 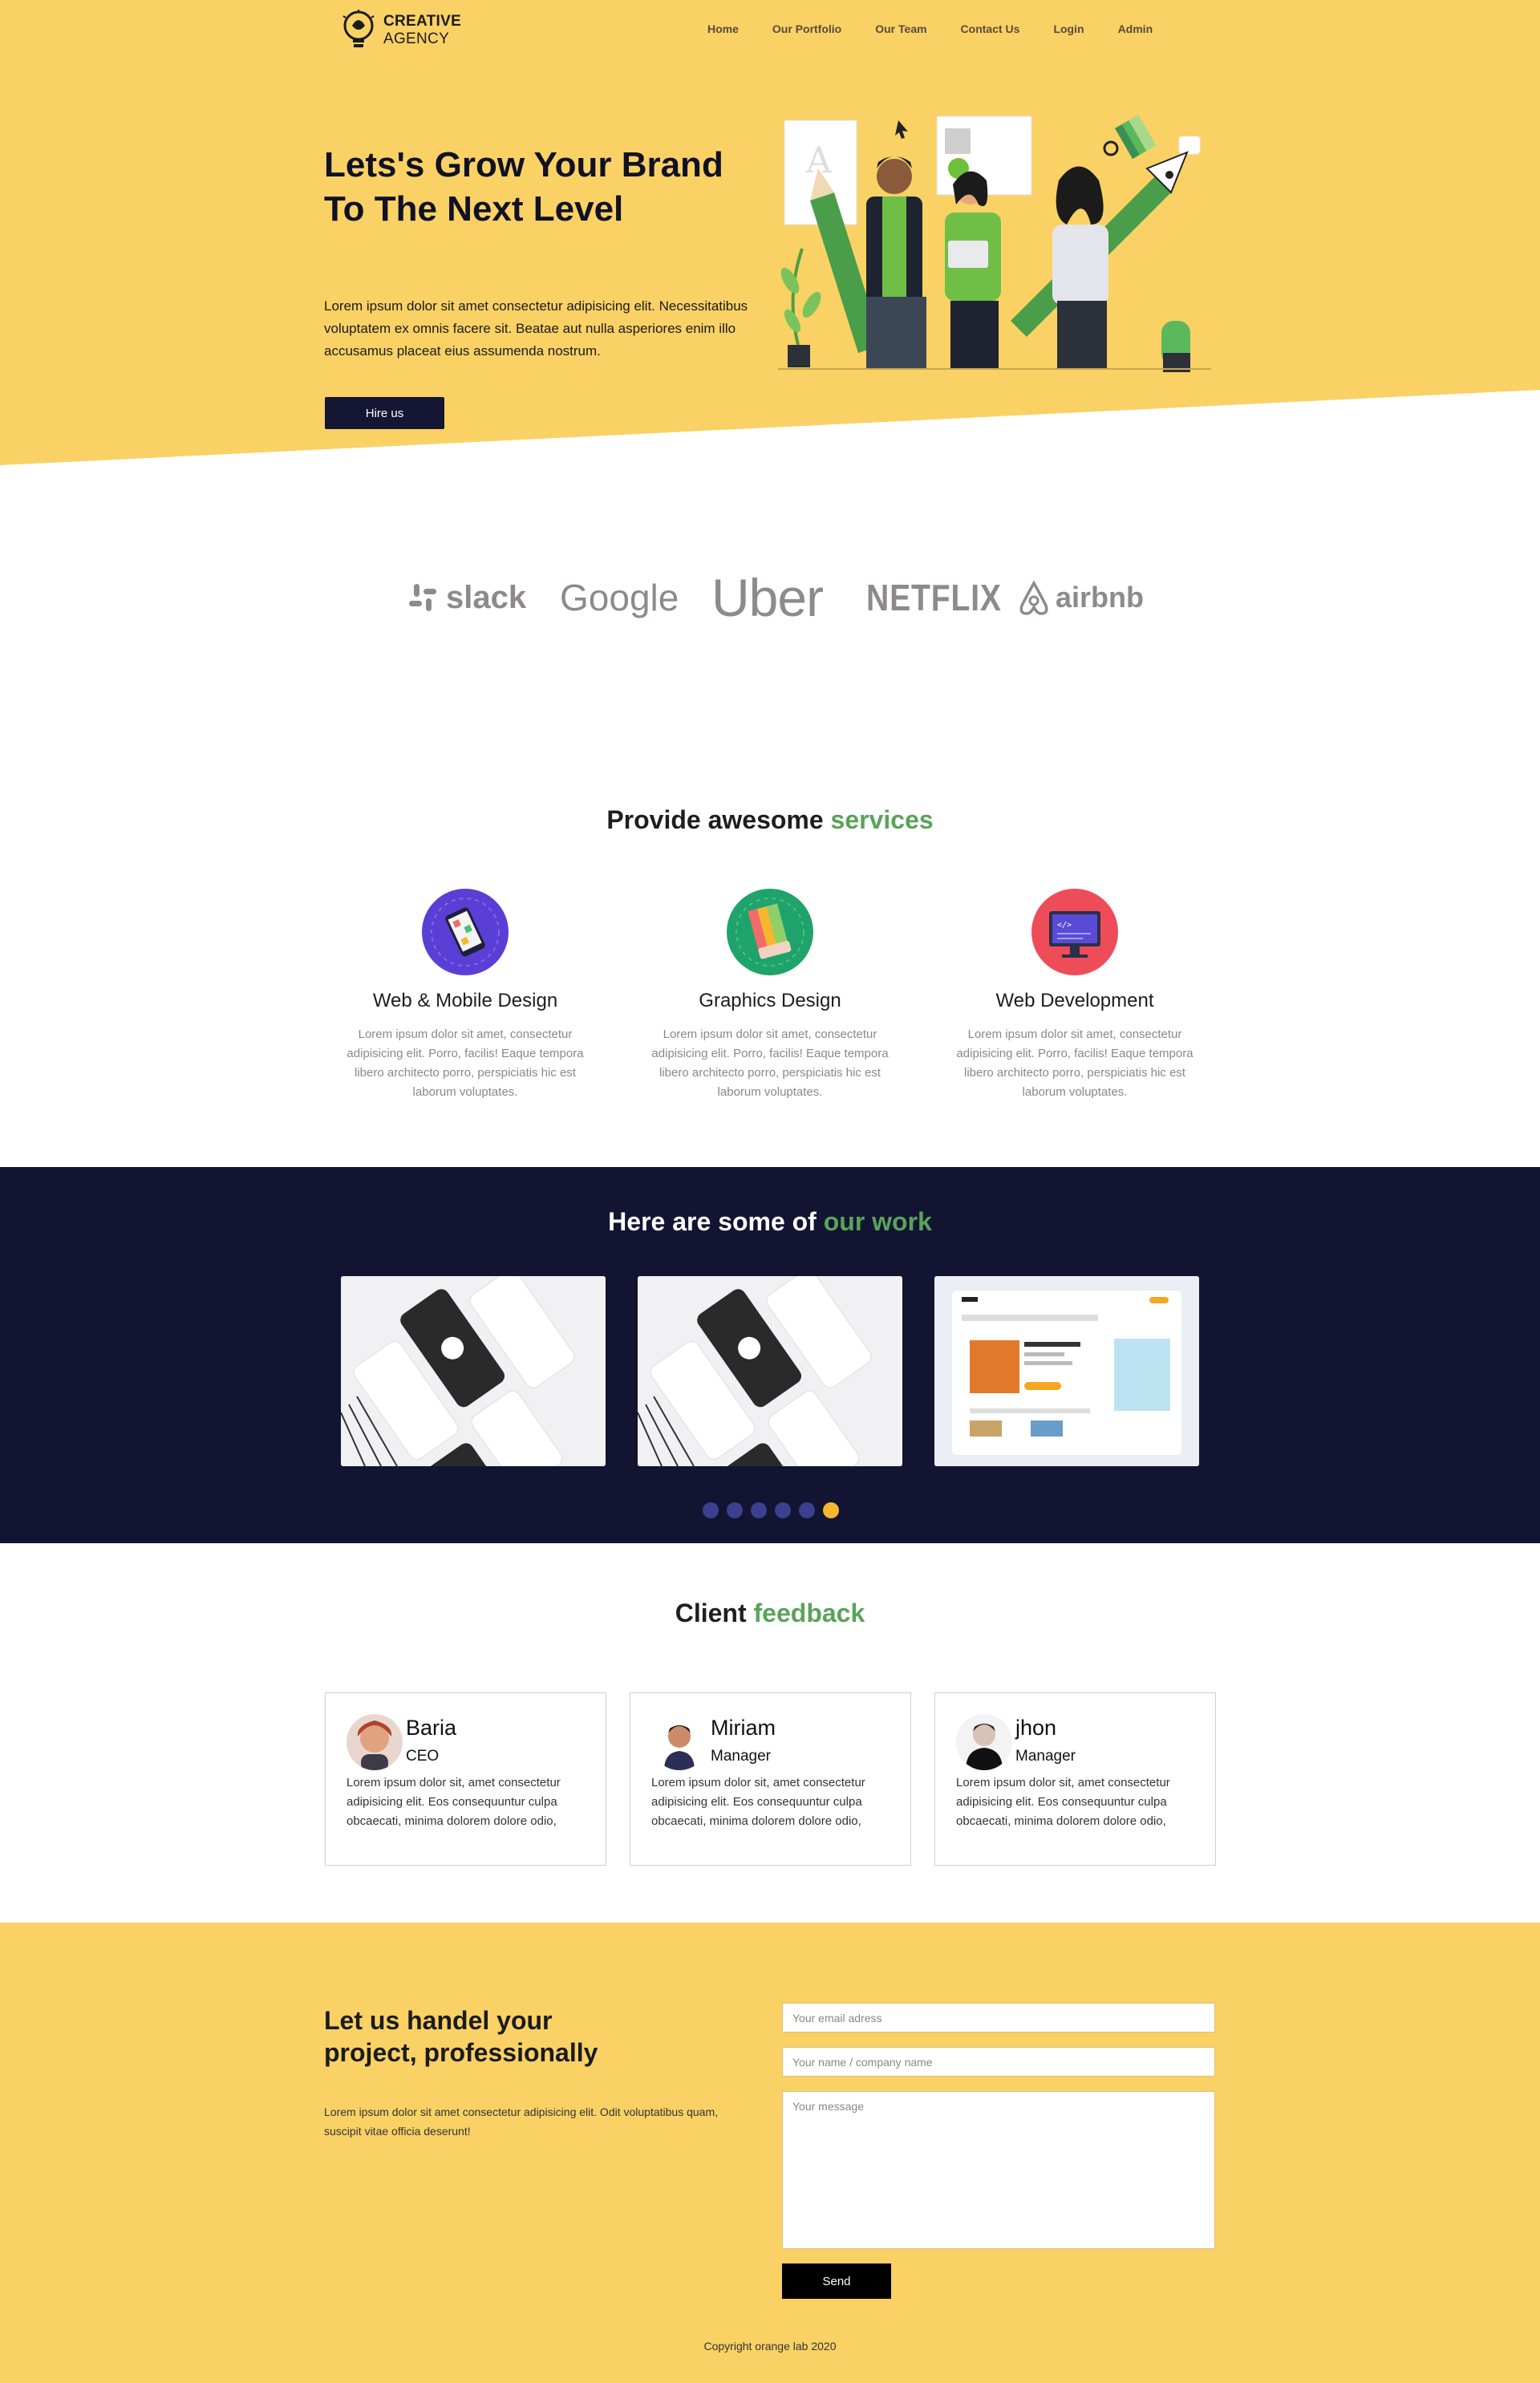 What do you see at coordinates (998, 2170) in the screenshot?
I see `message-field` at bounding box center [998, 2170].